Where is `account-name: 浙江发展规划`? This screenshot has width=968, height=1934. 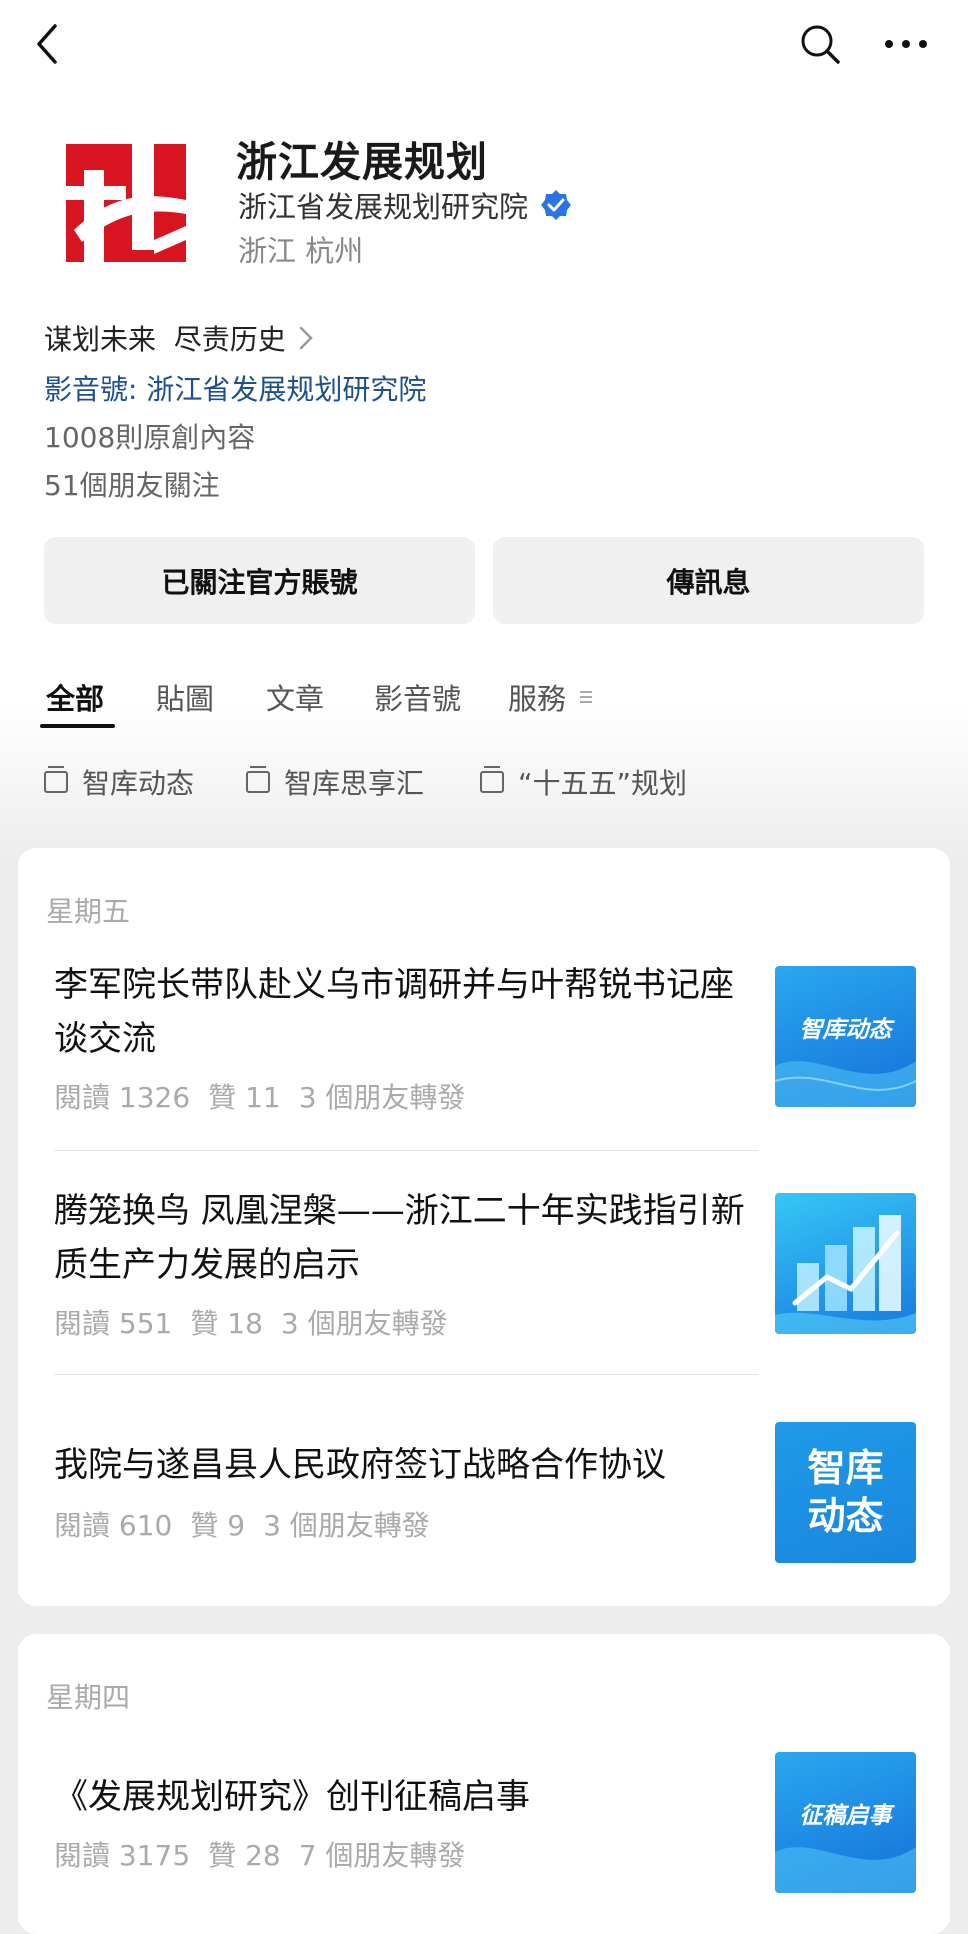
account-name: 浙江发展规划 is located at coordinates (362, 162).